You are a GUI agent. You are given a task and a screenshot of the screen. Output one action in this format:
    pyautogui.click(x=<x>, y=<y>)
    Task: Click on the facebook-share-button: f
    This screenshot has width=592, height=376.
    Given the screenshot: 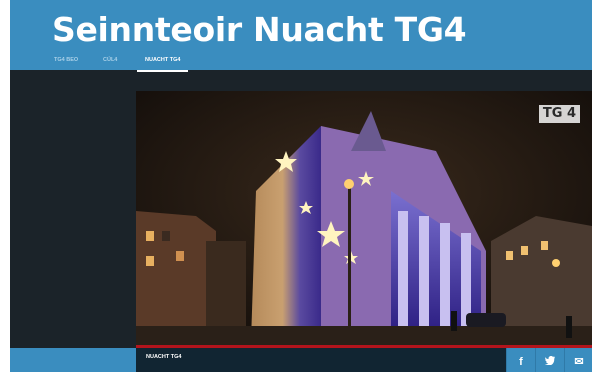 What is the action you would take?
    pyautogui.click(x=520, y=360)
    